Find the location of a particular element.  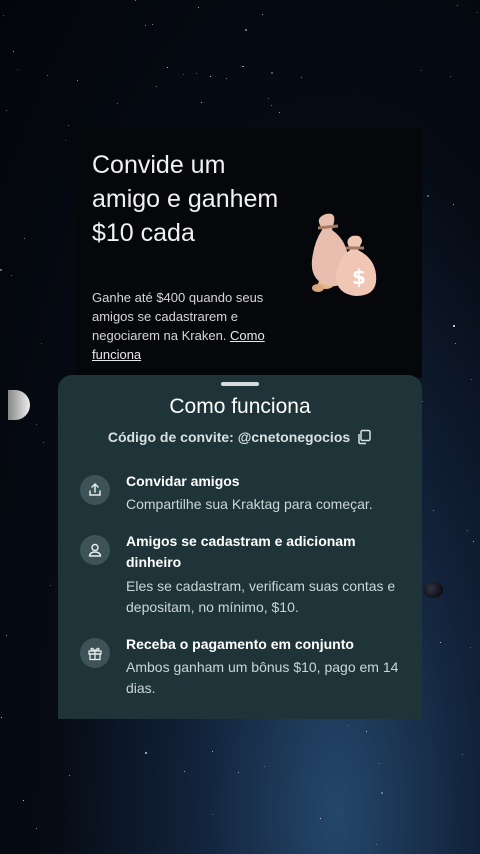

step-title: Convidar amigos is located at coordinates (183, 481).